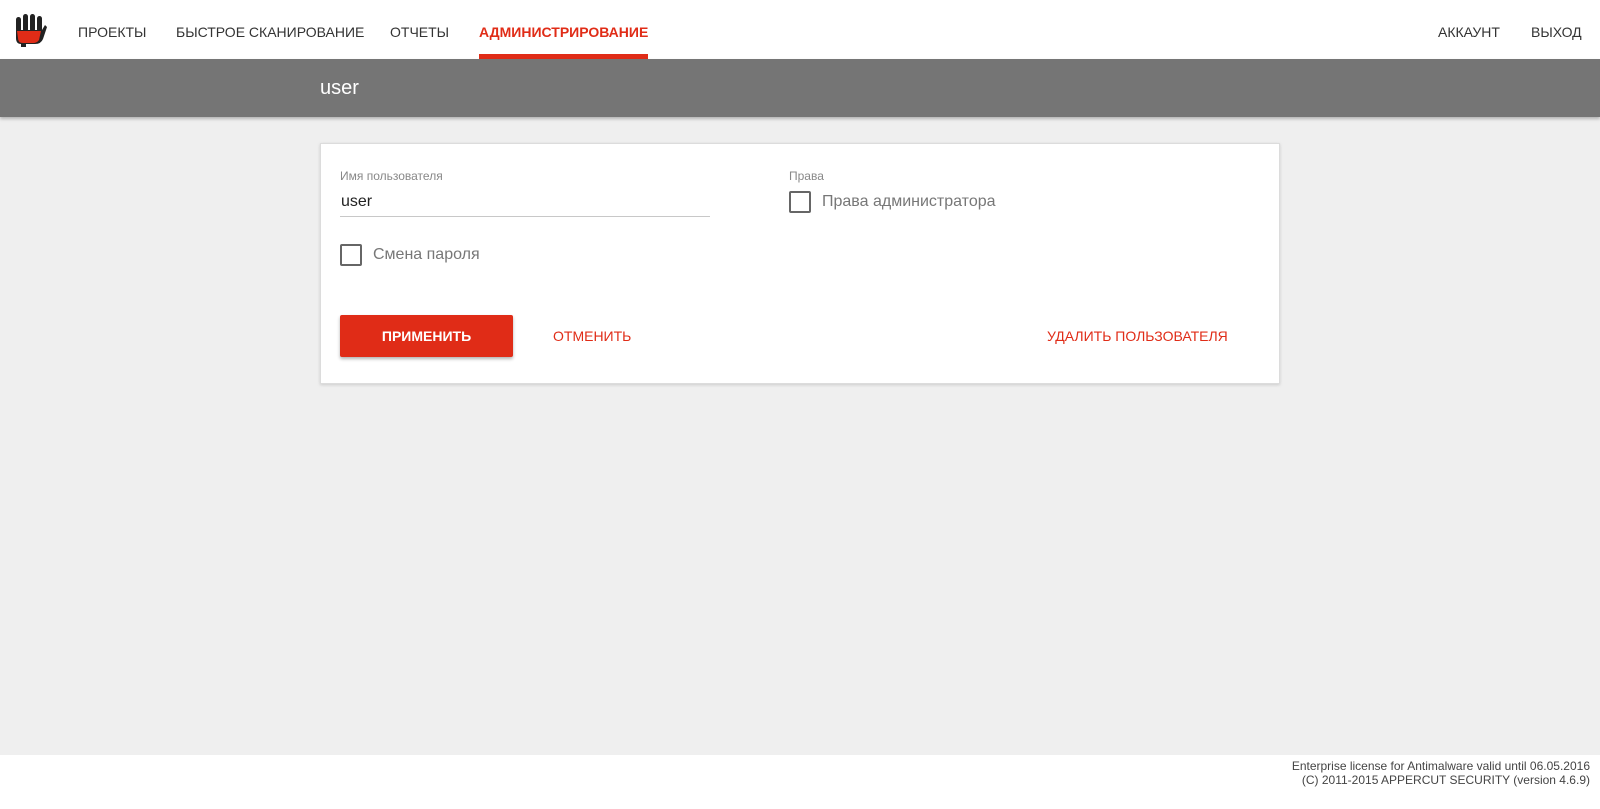 This screenshot has width=1600, height=809. Describe the element at coordinates (525, 202) in the screenshot. I see `username-input` at that location.